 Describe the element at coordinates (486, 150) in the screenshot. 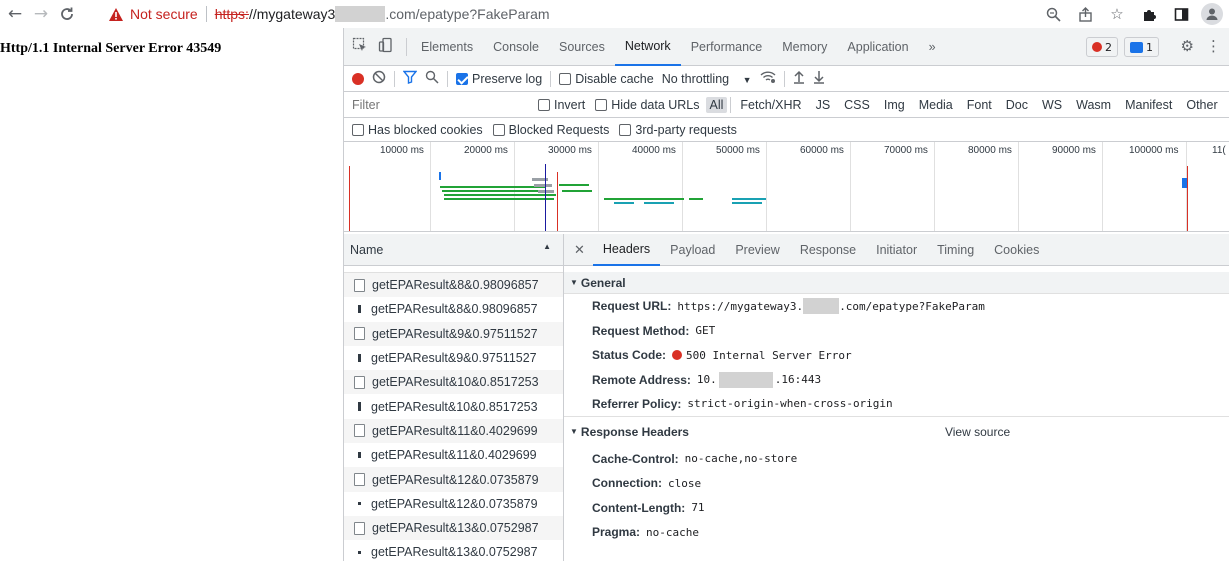

I see `timeline-tick-label: 20000 ms` at that location.